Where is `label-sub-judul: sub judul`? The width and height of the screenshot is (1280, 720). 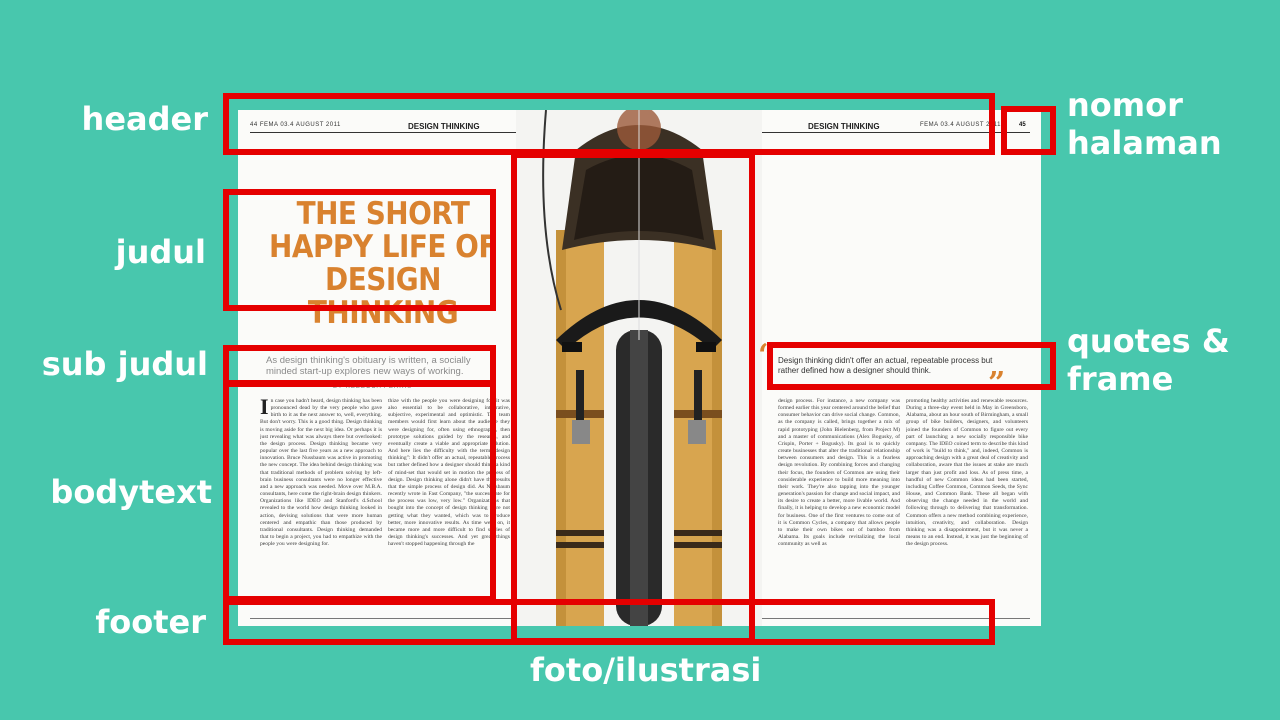 label-sub-judul: sub judul is located at coordinates (124, 364).